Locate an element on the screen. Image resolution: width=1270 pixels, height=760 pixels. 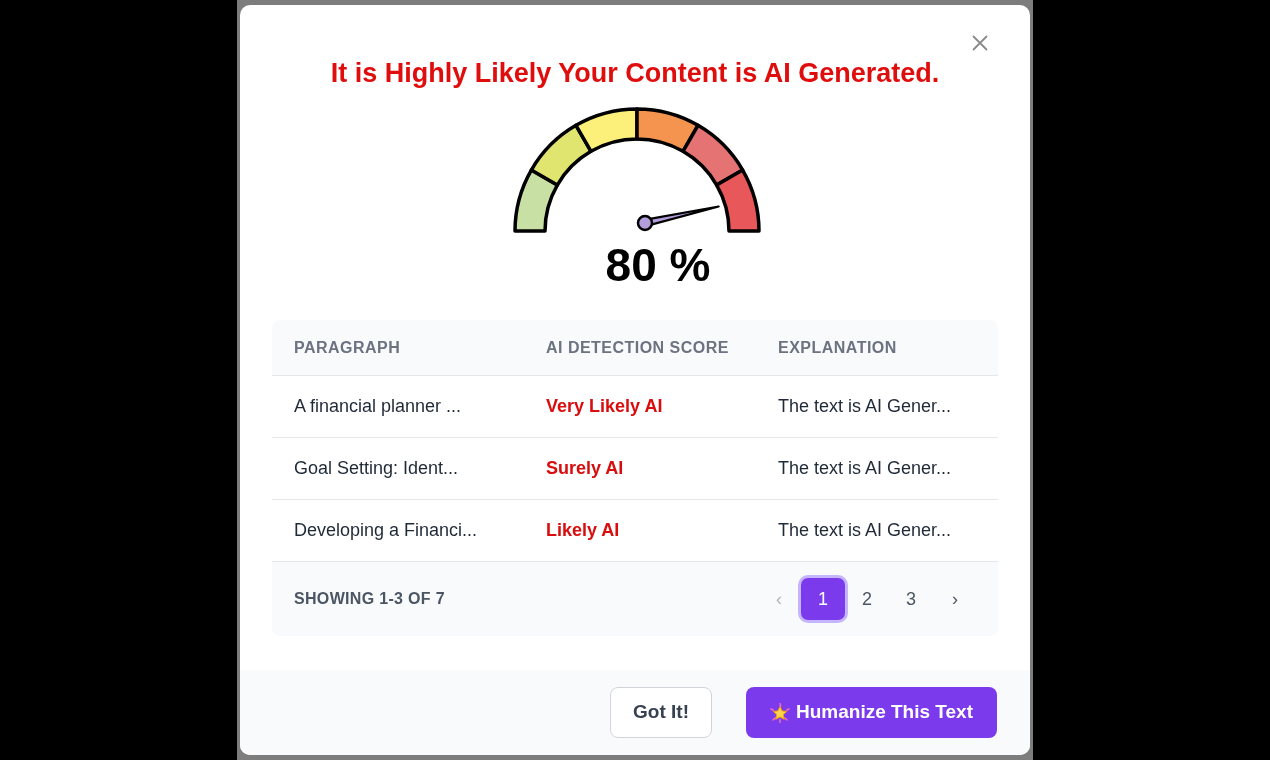
page-button: 1 is located at coordinates (823, 599).